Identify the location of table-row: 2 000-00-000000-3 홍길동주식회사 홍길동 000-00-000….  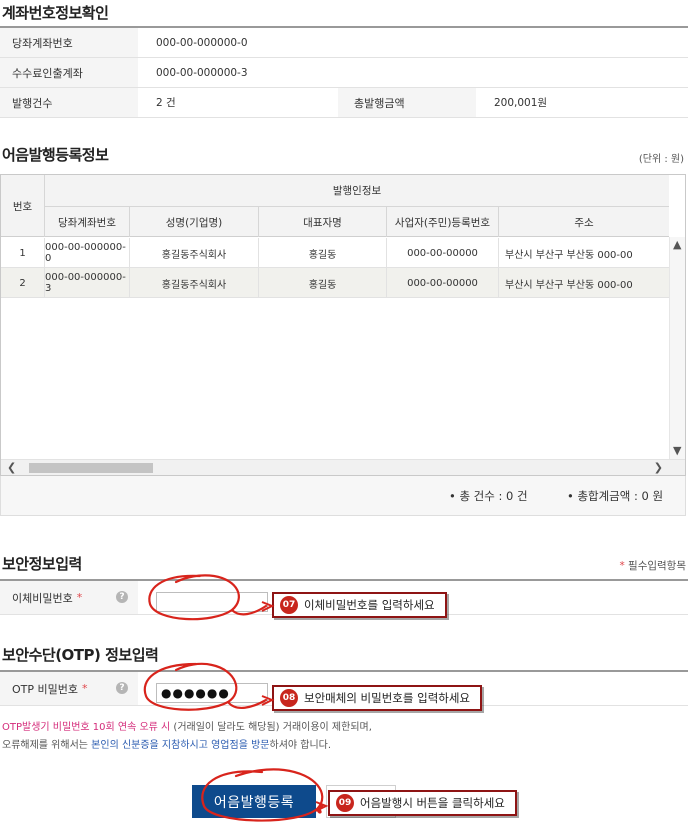
(335, 283).